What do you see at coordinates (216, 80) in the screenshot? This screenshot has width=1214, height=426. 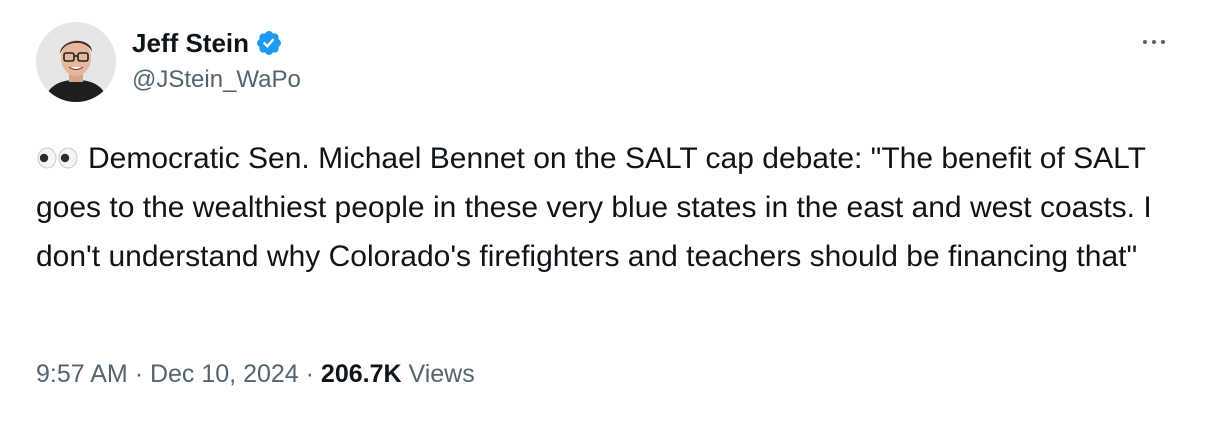 I see `author-handle: @JStein_WaPo` at bounding box center [216, 80].